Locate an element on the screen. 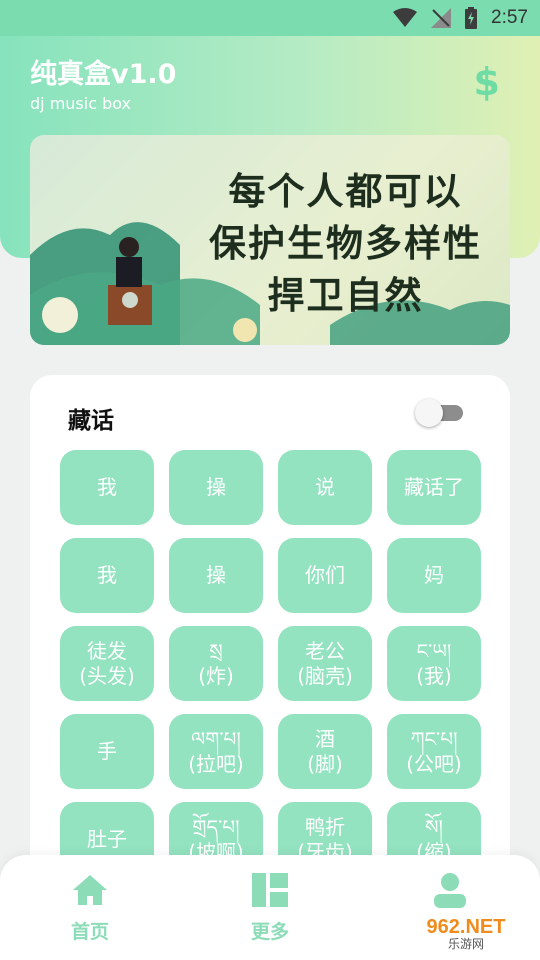  nav-label-home: 首页 is located at coordinates (89, 932).